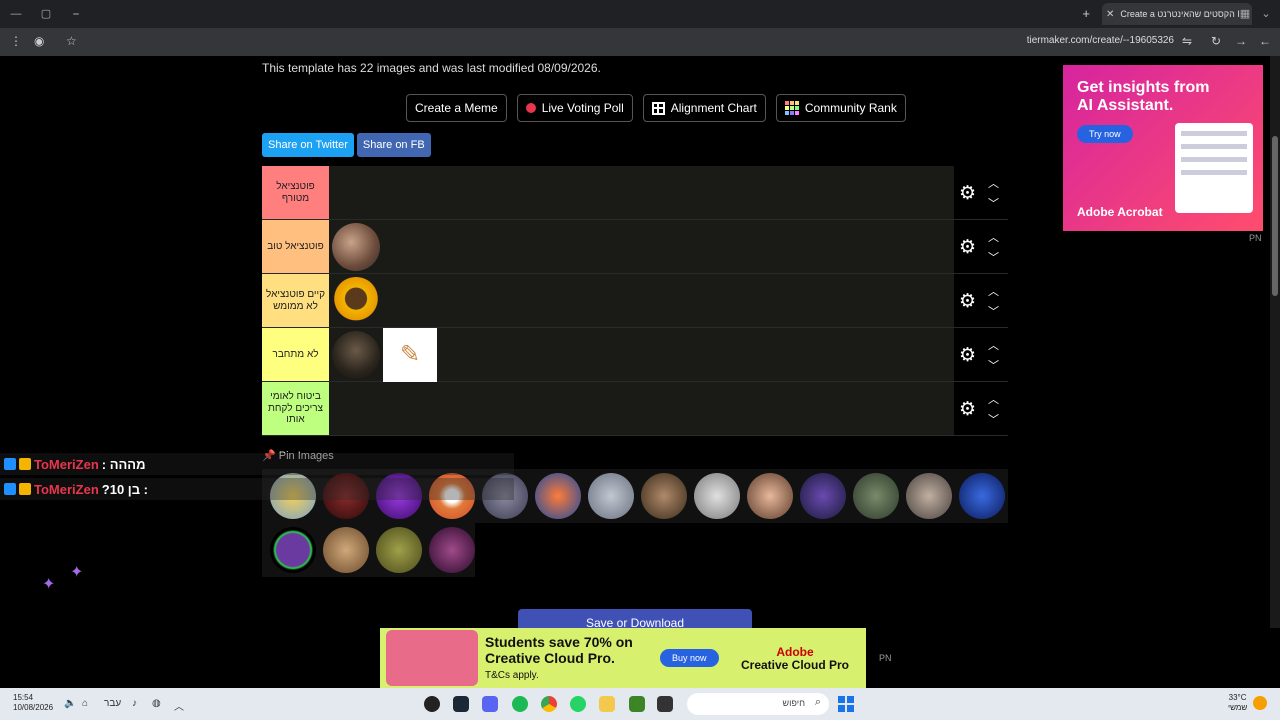  Describe the element at coordinates (635, 618) in the screenshot. I see `save-download-button: Save or Download` at that location.